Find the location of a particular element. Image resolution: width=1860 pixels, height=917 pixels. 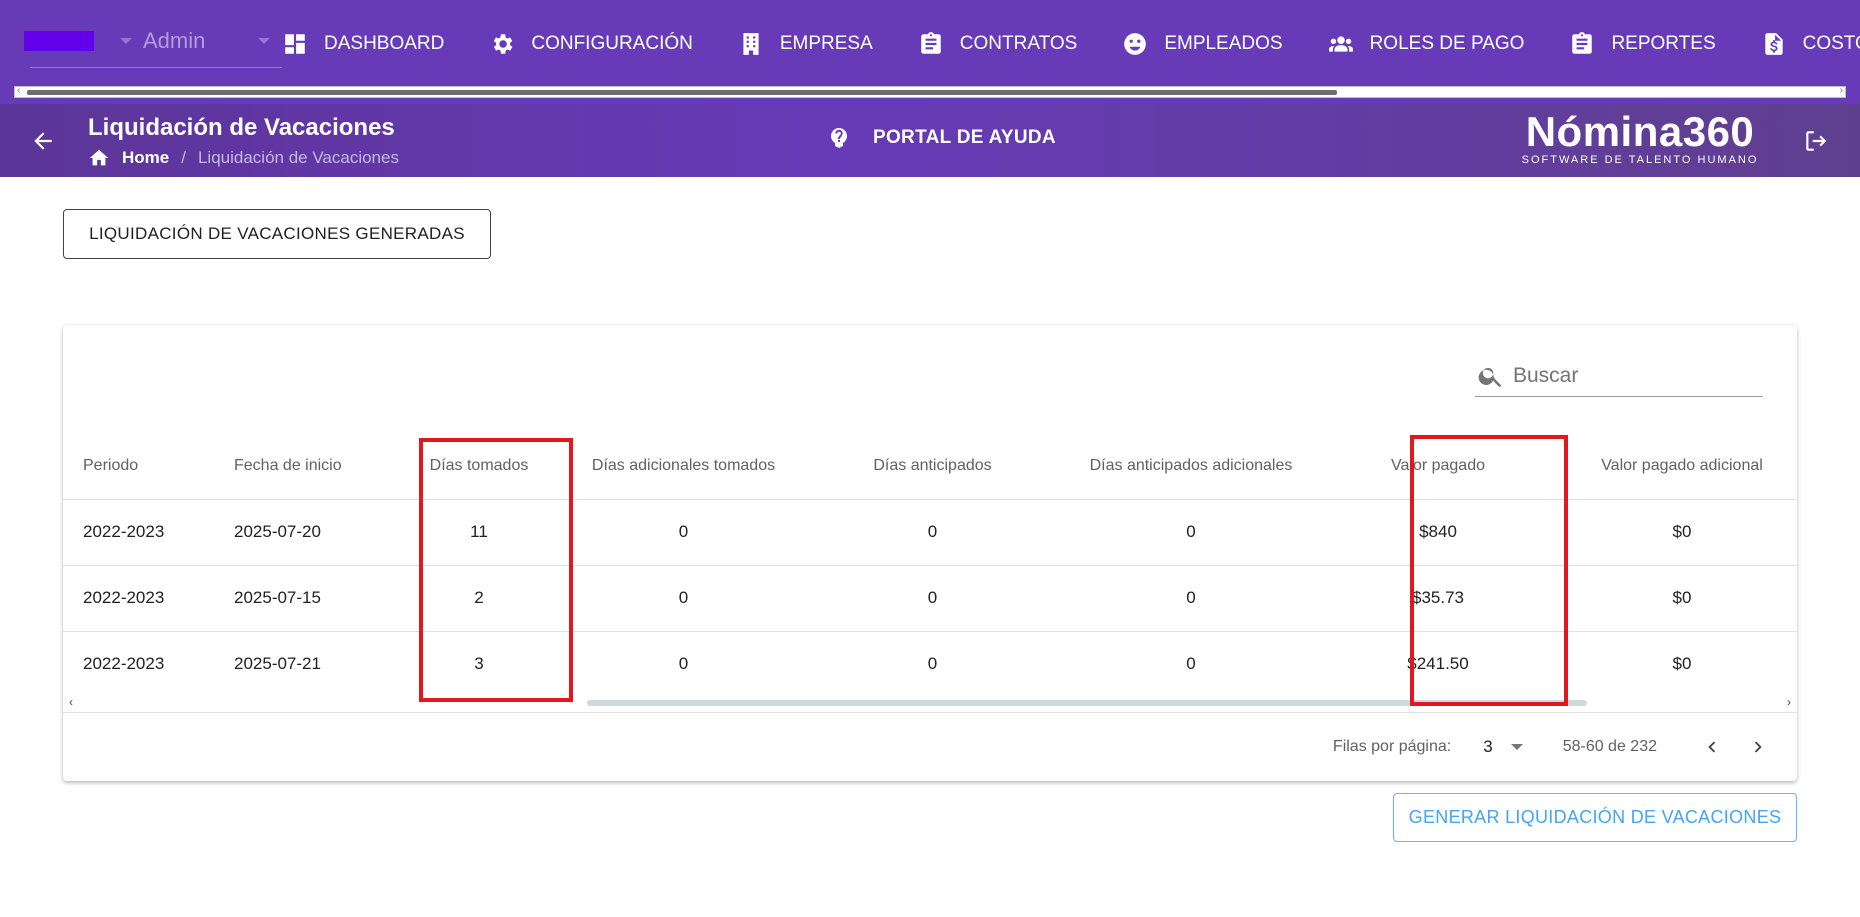

nav-horizontal-scrollbar: ‹ › is located at coordinates (930, 91).